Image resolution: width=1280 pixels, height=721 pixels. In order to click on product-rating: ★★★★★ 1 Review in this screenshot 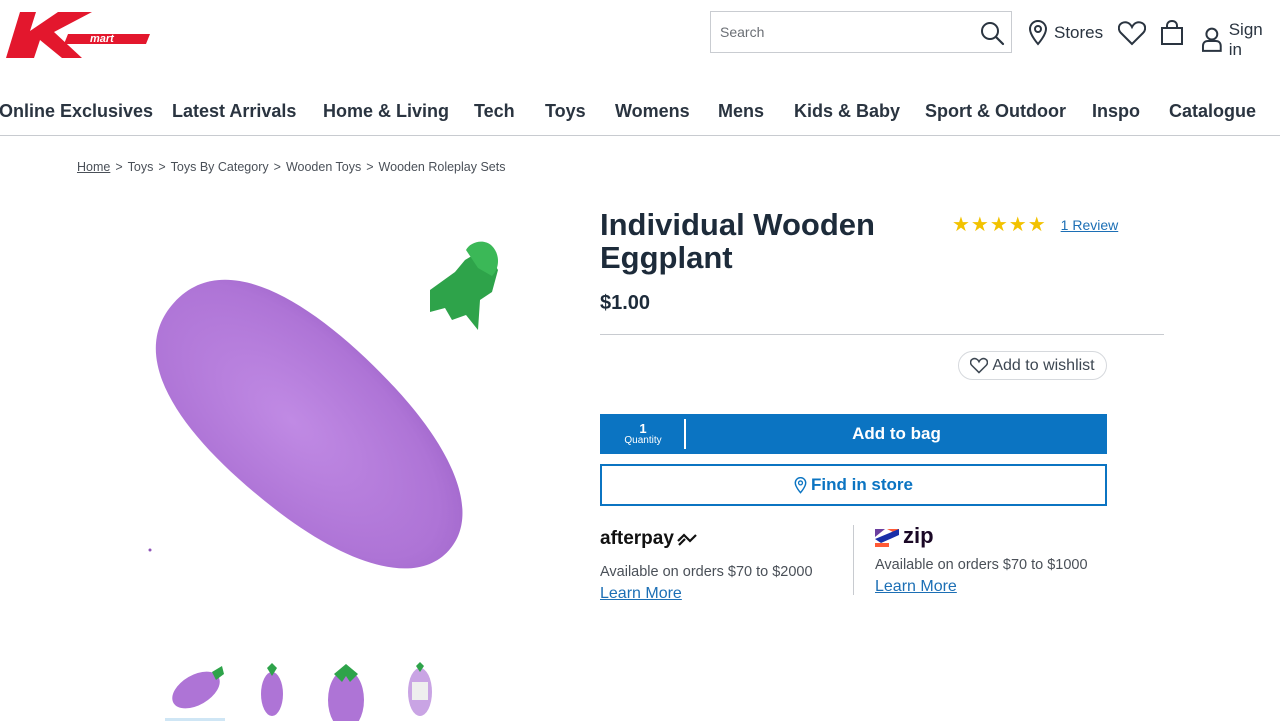, I will do `click(1035, 224)`.